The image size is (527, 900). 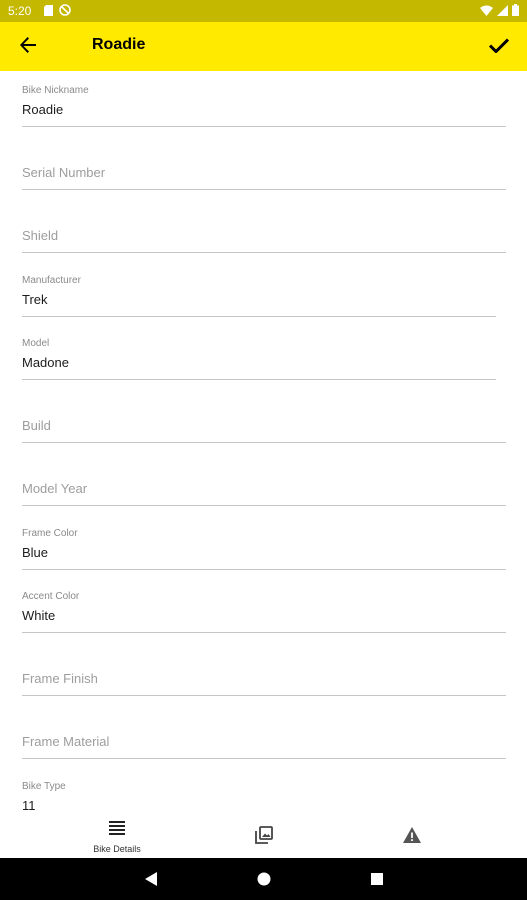 I want to click on field-value: 11, so click(x=29, y=804).